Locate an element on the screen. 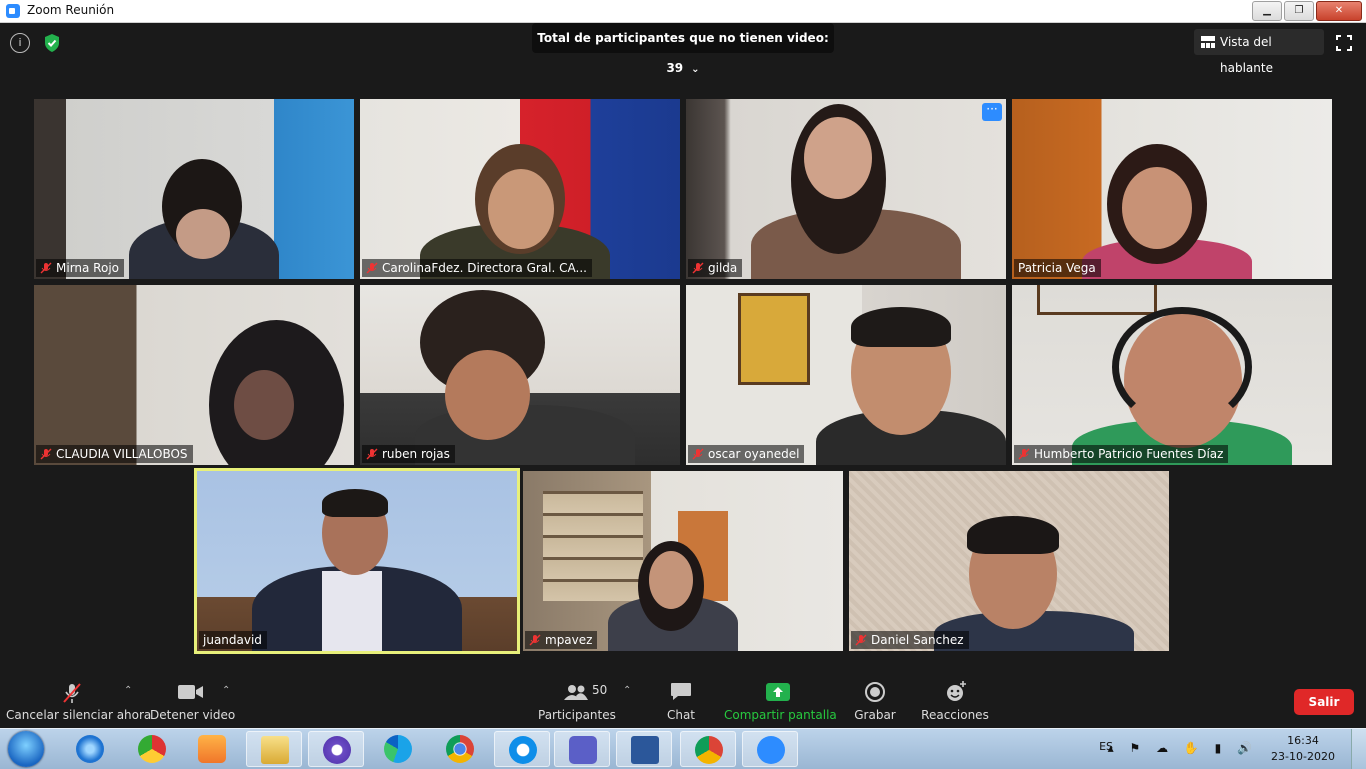 The image size is (1366, 769). video-tile-patricia-vega: Patricia Vega is located at coordinates (1172, 189).